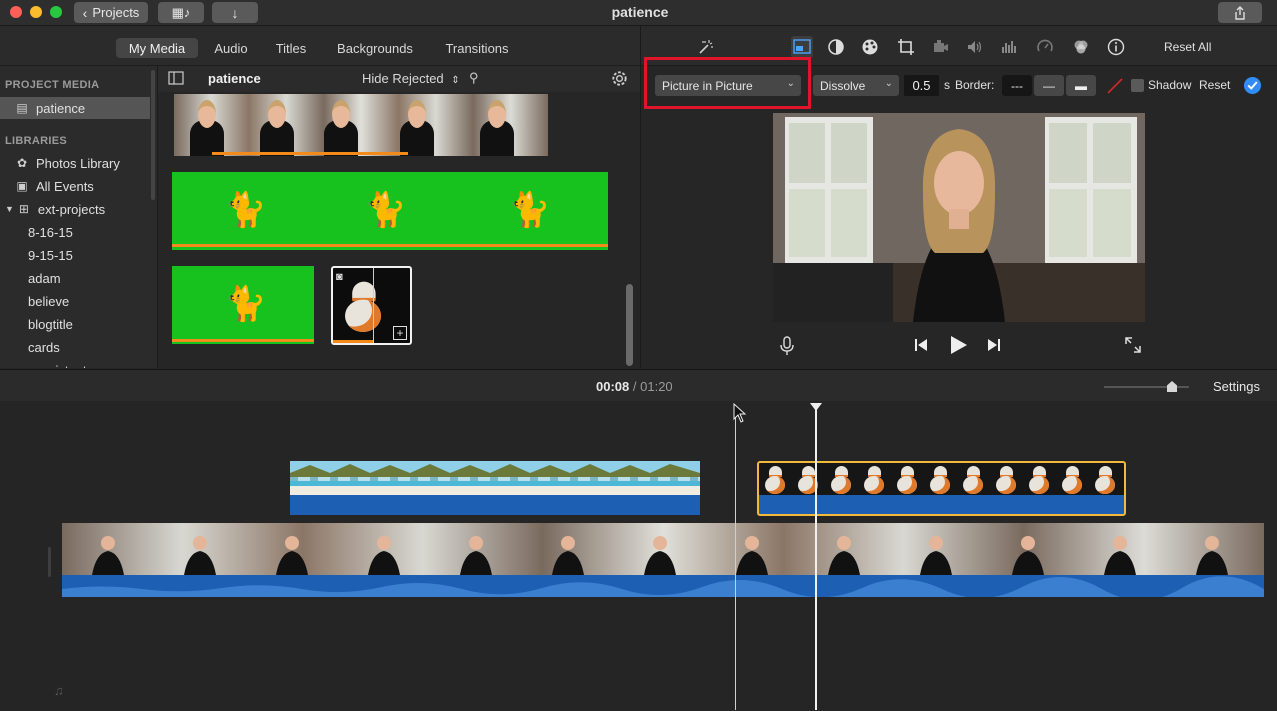 The image size is (1277, 711). Describe the element at coordinates (75, 186) in the screenshot. I see `sidebar-item-all-events: ▣ All Events` at that location.